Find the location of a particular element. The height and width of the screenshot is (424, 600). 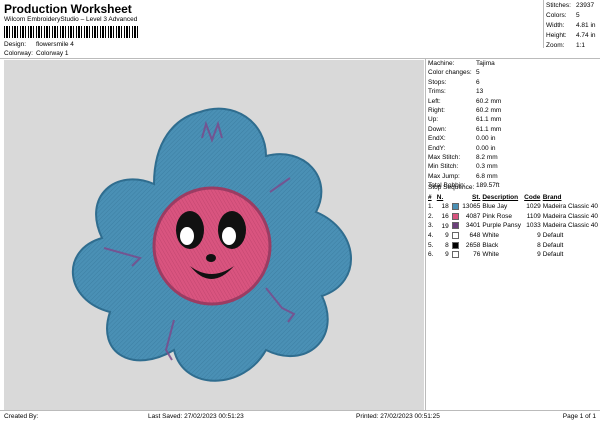

summary-label: Width: is located at coordinates (555, 25).